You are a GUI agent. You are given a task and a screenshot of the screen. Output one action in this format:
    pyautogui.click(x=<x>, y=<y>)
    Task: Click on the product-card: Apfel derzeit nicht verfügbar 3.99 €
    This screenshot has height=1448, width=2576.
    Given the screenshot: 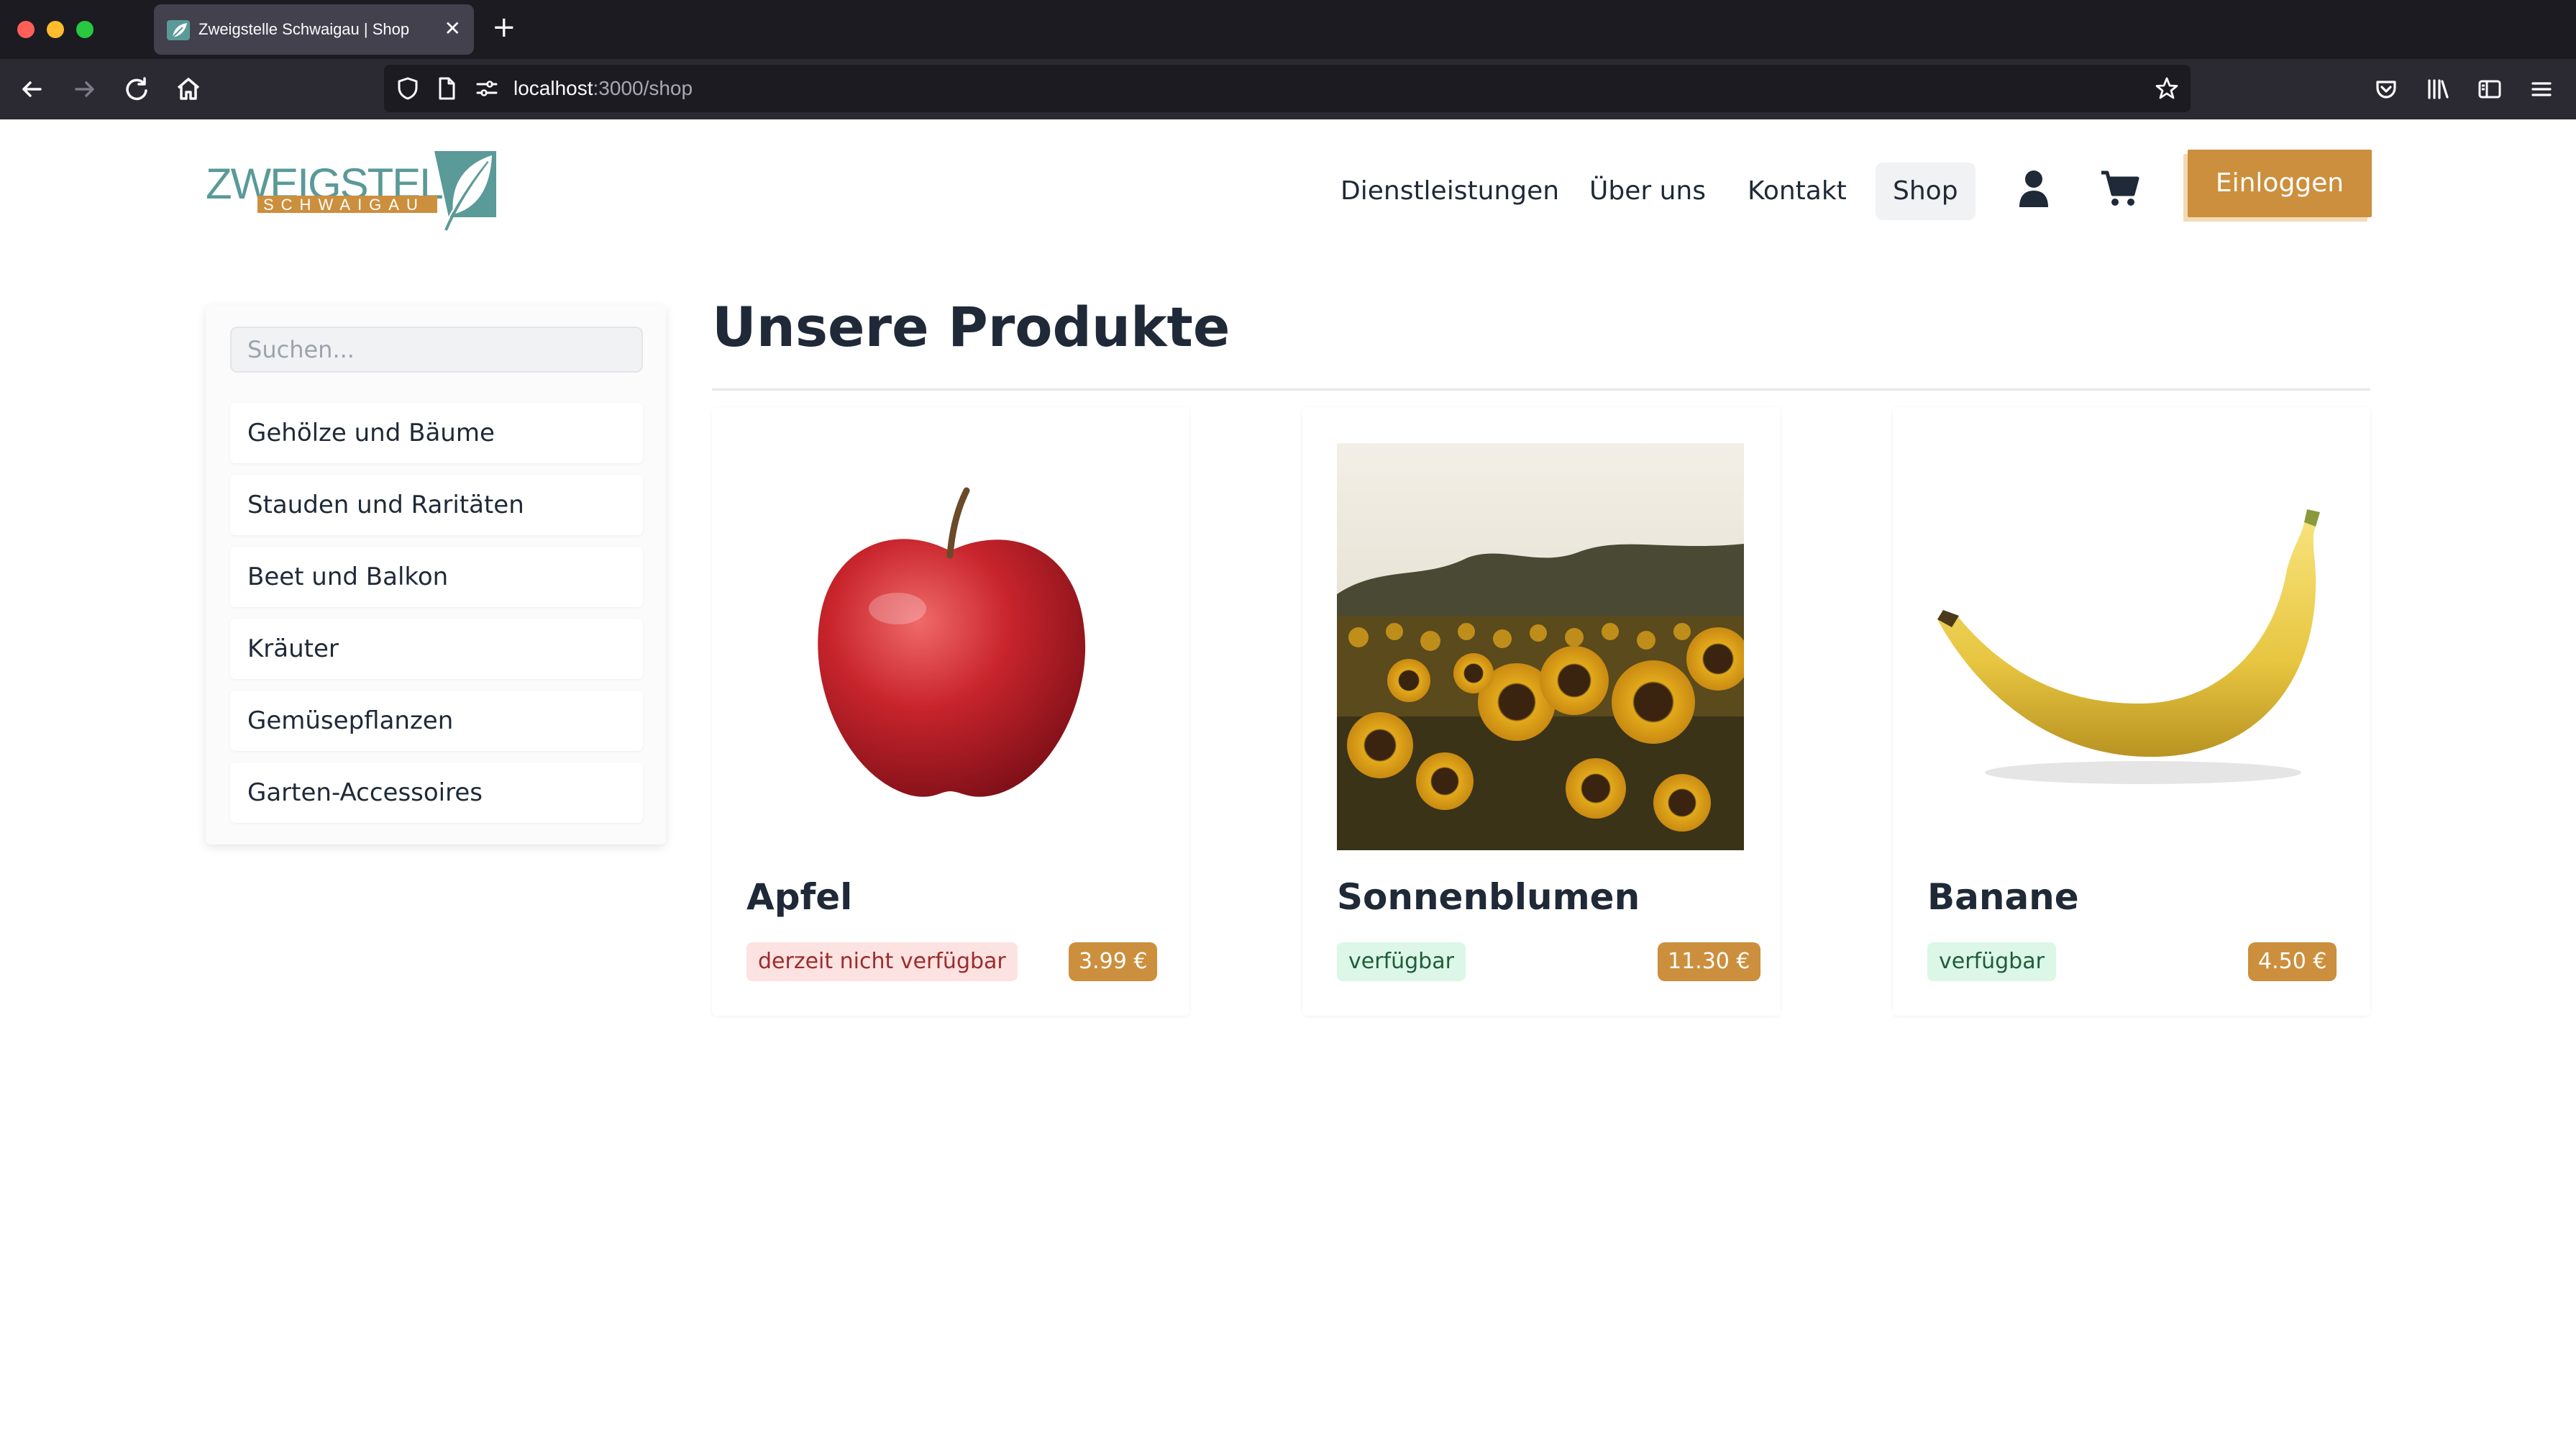 What is the action you would take?
    pyautogui.click(x=951, y=711)
    